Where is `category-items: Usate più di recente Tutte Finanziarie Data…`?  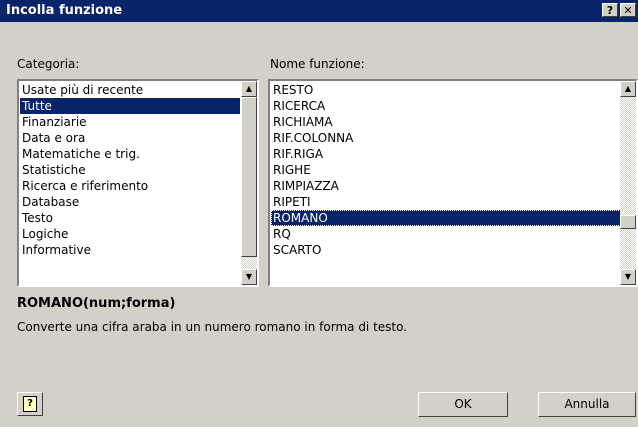
category-items: Usate più di recente Tutte Finanziarie Data… is located at coordinates (130, 170).